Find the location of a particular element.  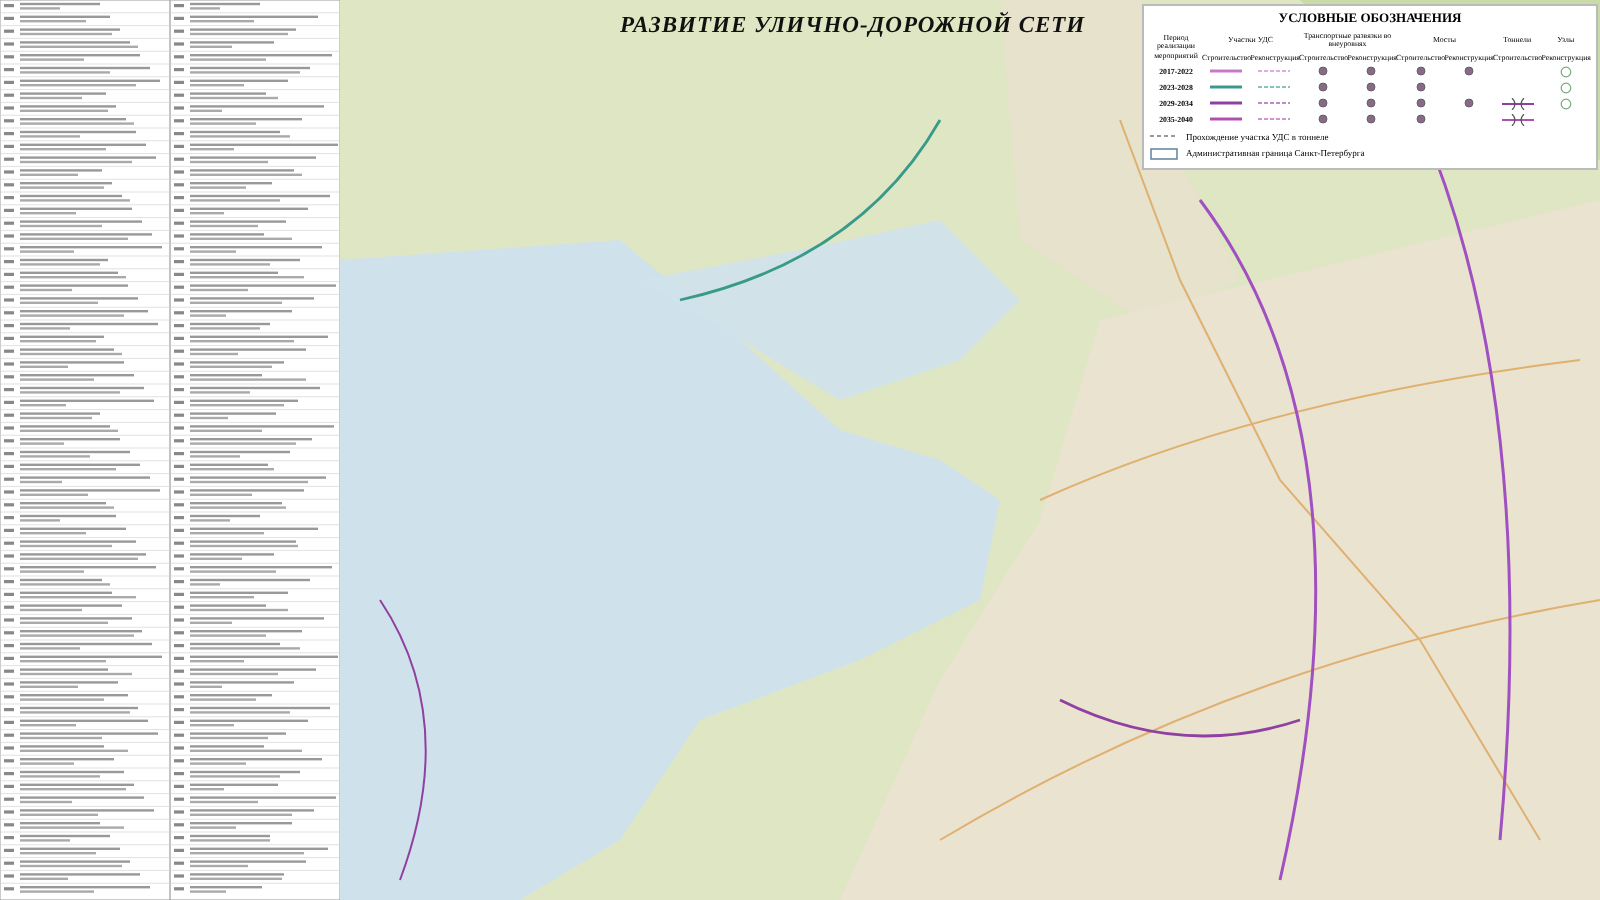

map-title: РАЗВИТИЕ УЛИЧНО-ДОРОЖНОЙ СЕТИ is located at coordinates (853, 26).